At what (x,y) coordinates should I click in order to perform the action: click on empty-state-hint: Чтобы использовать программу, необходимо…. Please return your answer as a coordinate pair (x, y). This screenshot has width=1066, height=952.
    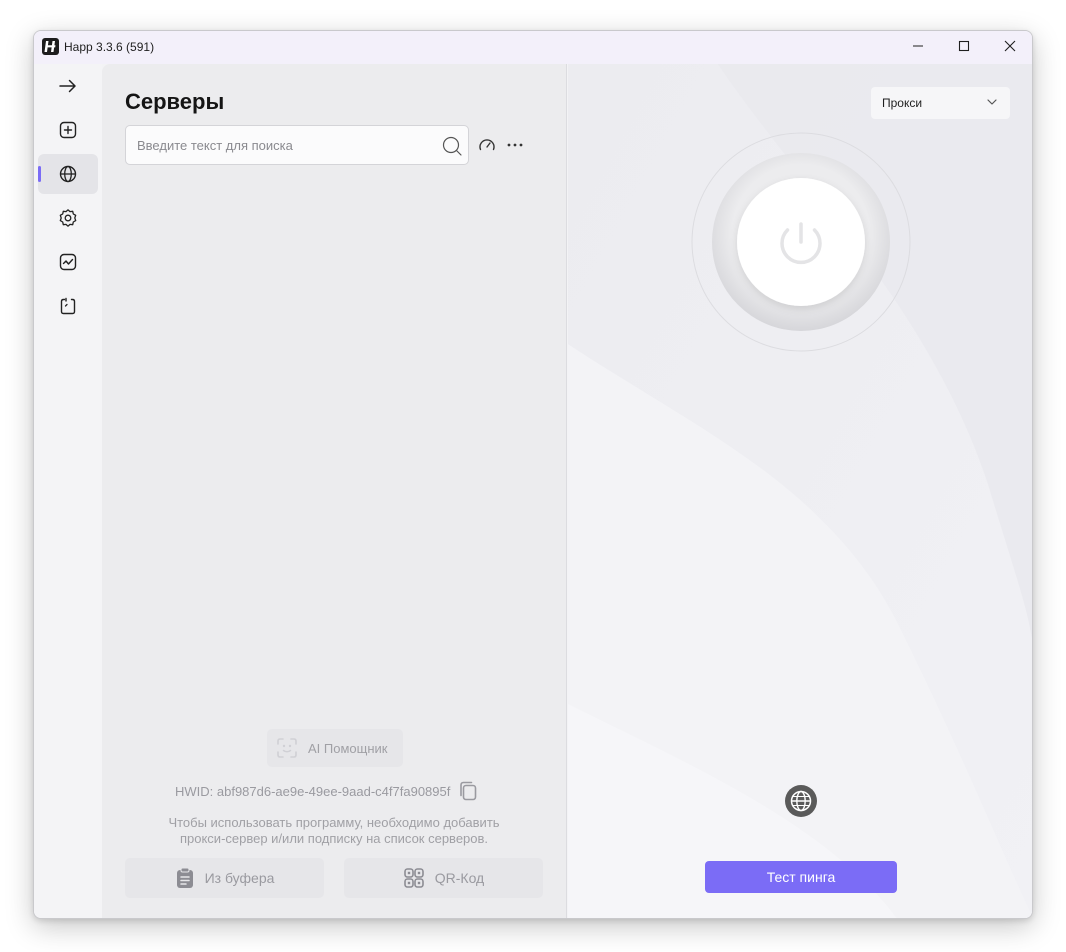
    Looking at the image, I should click on (334, 831).